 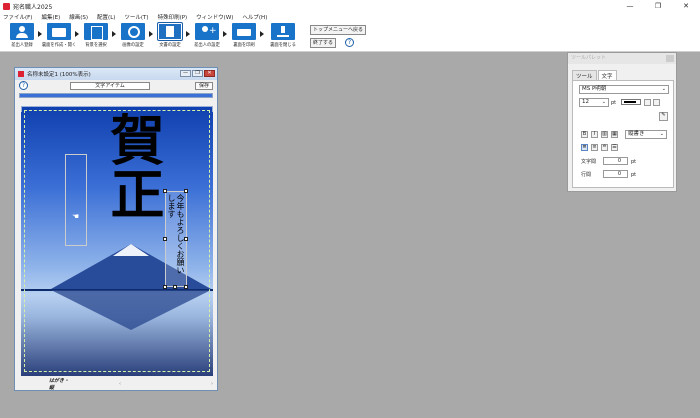 I want to click on close-back-button: 裏面を閉じる, so click(x=283, y=36).